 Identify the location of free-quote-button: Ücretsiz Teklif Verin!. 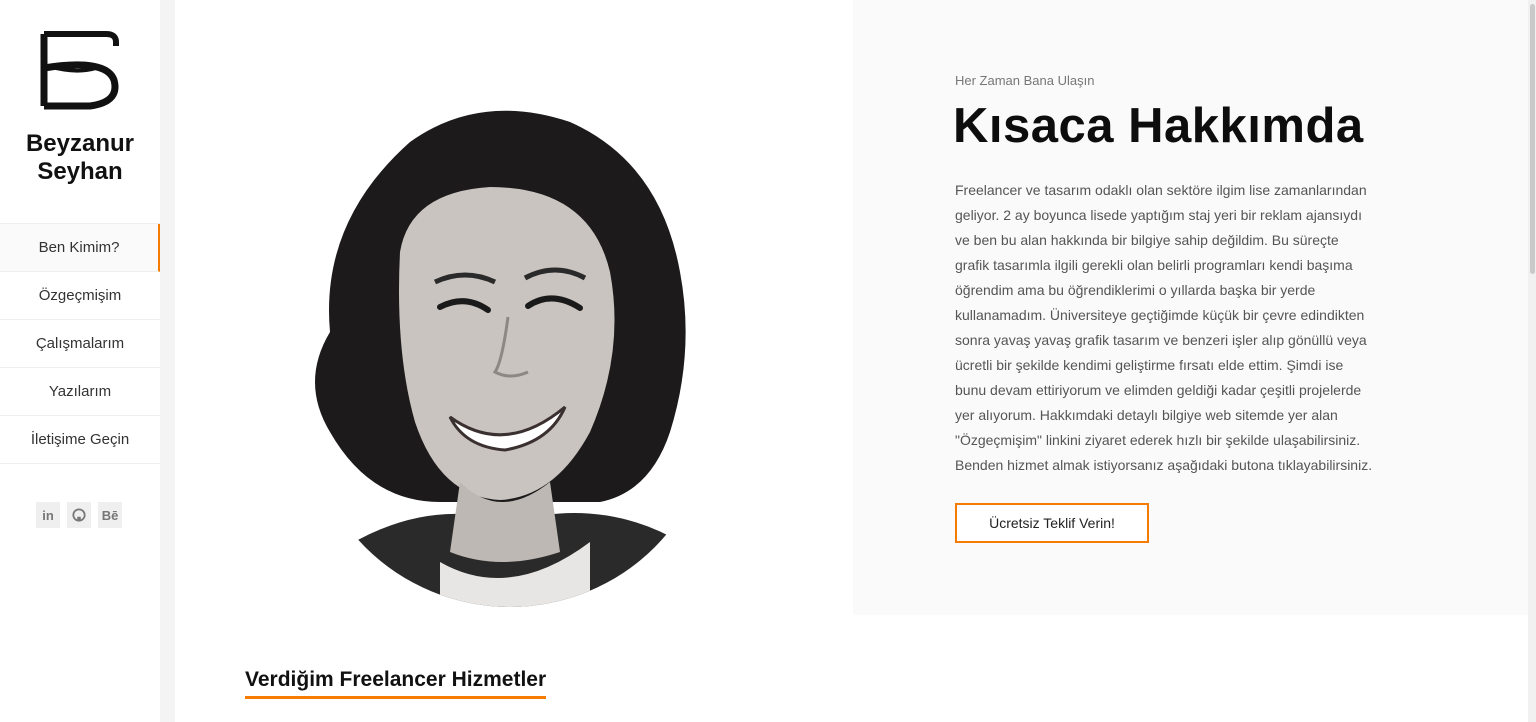
(1052, 523).